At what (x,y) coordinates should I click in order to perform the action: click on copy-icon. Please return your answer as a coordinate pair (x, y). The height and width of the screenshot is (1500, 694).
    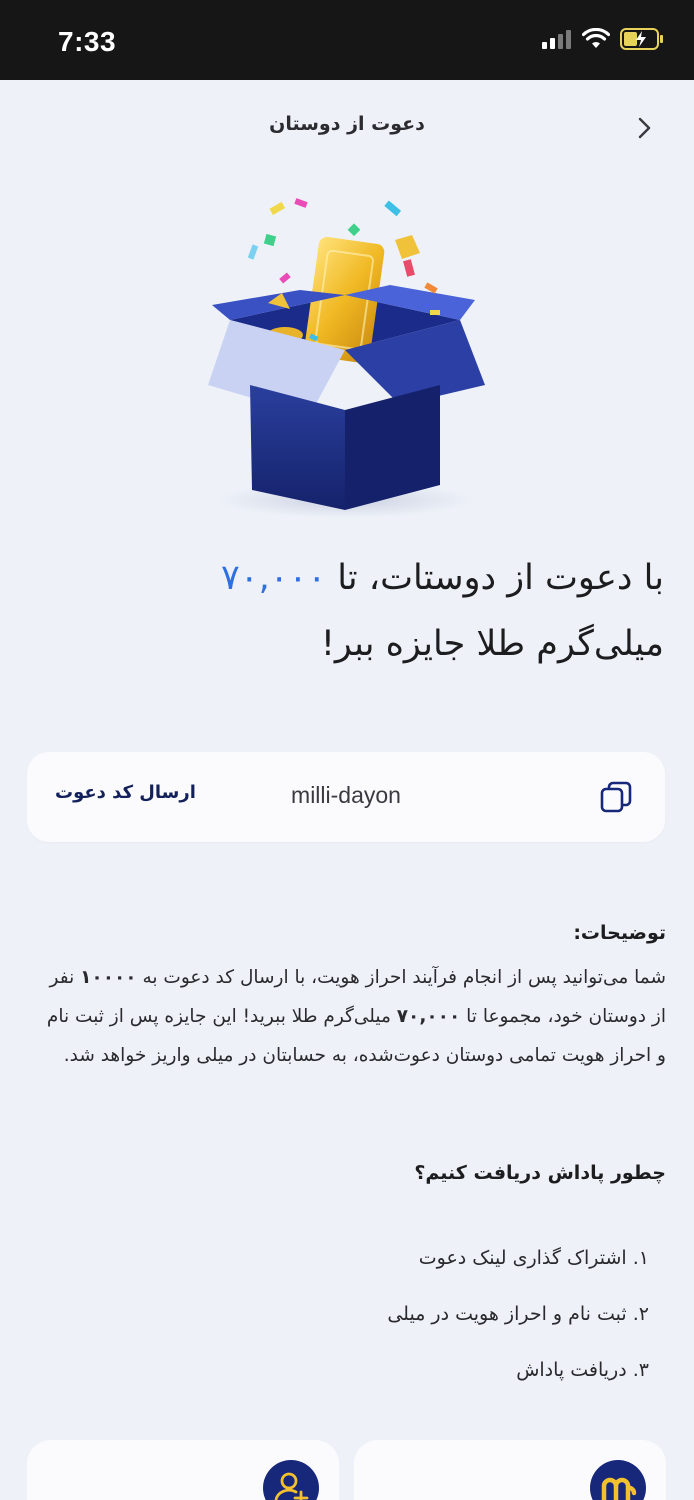
    Looking at the image, I should click on (616, 797).